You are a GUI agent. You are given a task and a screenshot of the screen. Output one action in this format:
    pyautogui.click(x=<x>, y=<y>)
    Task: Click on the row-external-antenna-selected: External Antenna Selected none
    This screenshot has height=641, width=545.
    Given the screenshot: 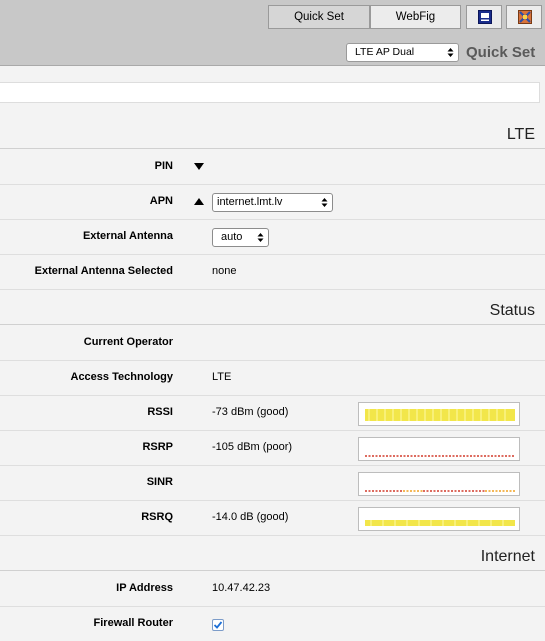 What is the action you would take?
    pyautogui.click(x=272, y=272)
    